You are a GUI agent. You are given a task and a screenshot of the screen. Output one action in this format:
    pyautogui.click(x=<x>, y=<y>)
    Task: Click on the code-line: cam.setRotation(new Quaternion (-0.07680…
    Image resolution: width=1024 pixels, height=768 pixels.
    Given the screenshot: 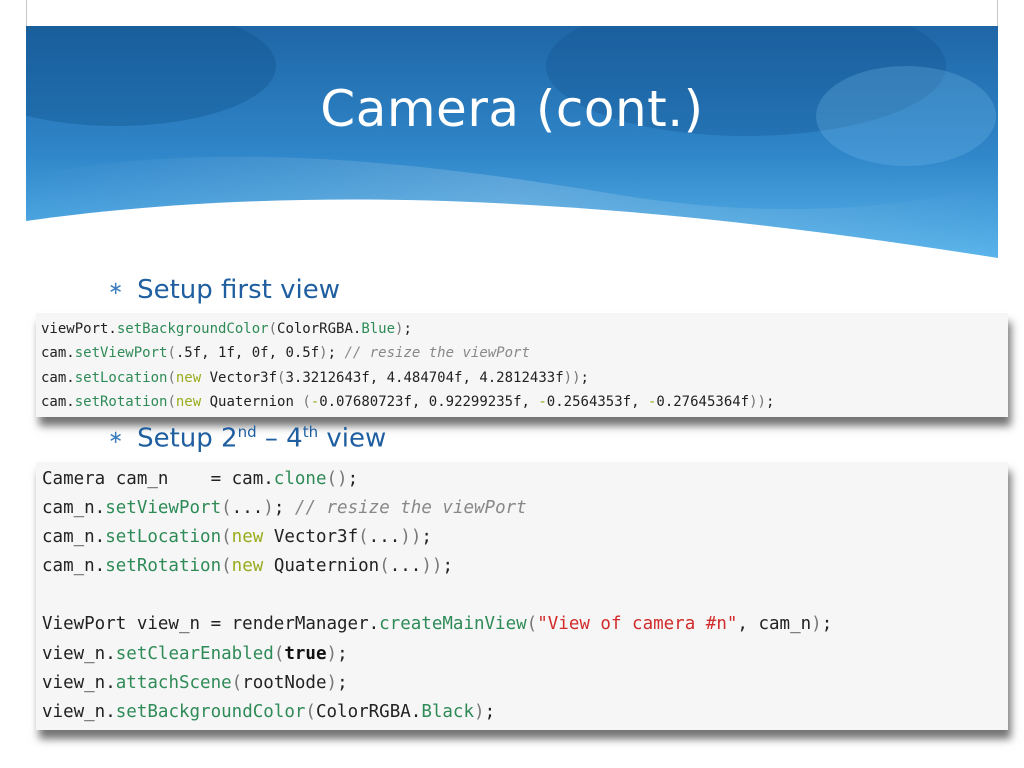 What is the action you would take?
    pyautogui.click(x=408, y=401)
    